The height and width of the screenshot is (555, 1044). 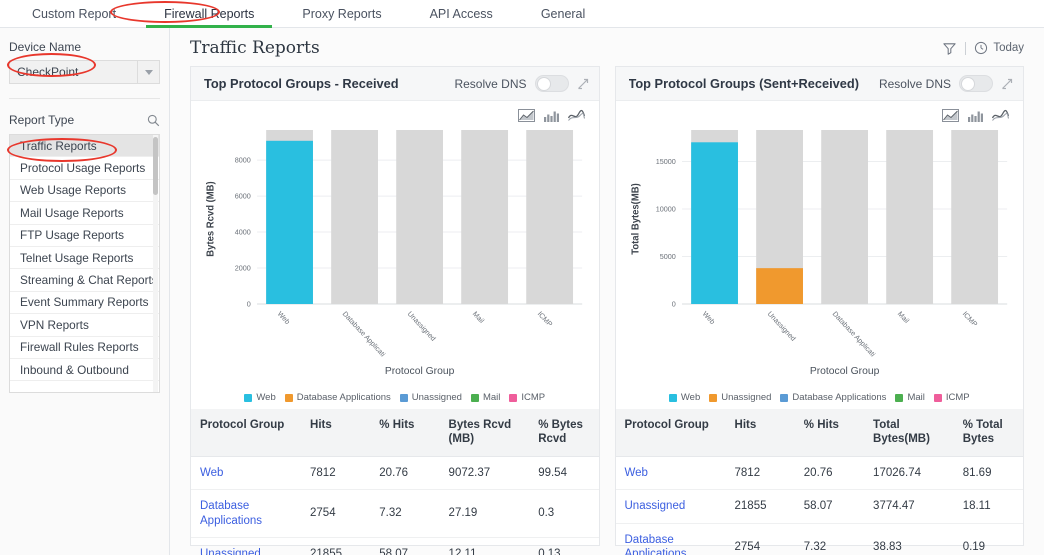 I want to click on legend-label: Web, so click(x=690, y=397).